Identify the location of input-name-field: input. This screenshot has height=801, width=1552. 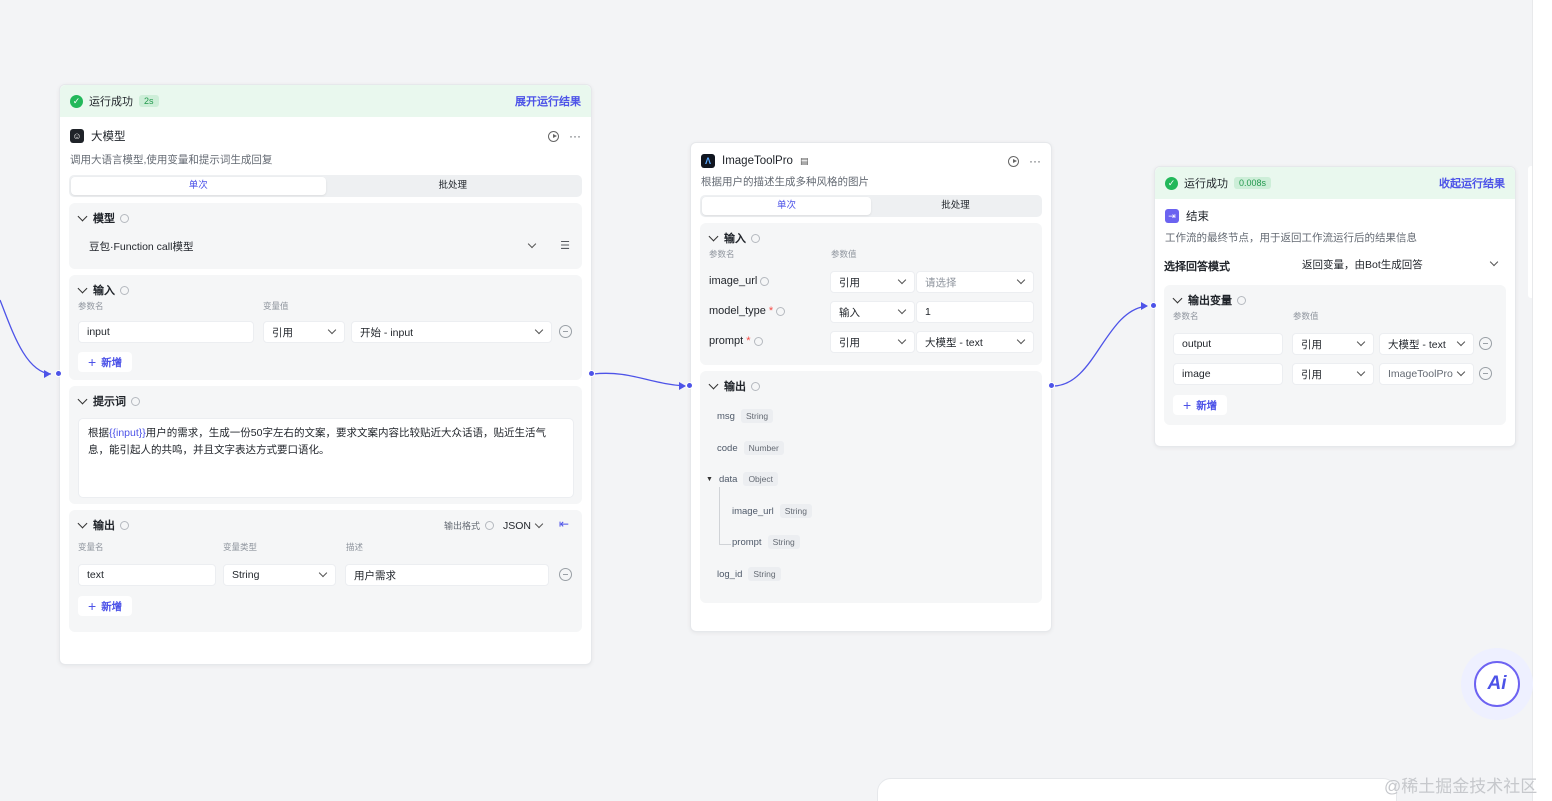
(166, 332).